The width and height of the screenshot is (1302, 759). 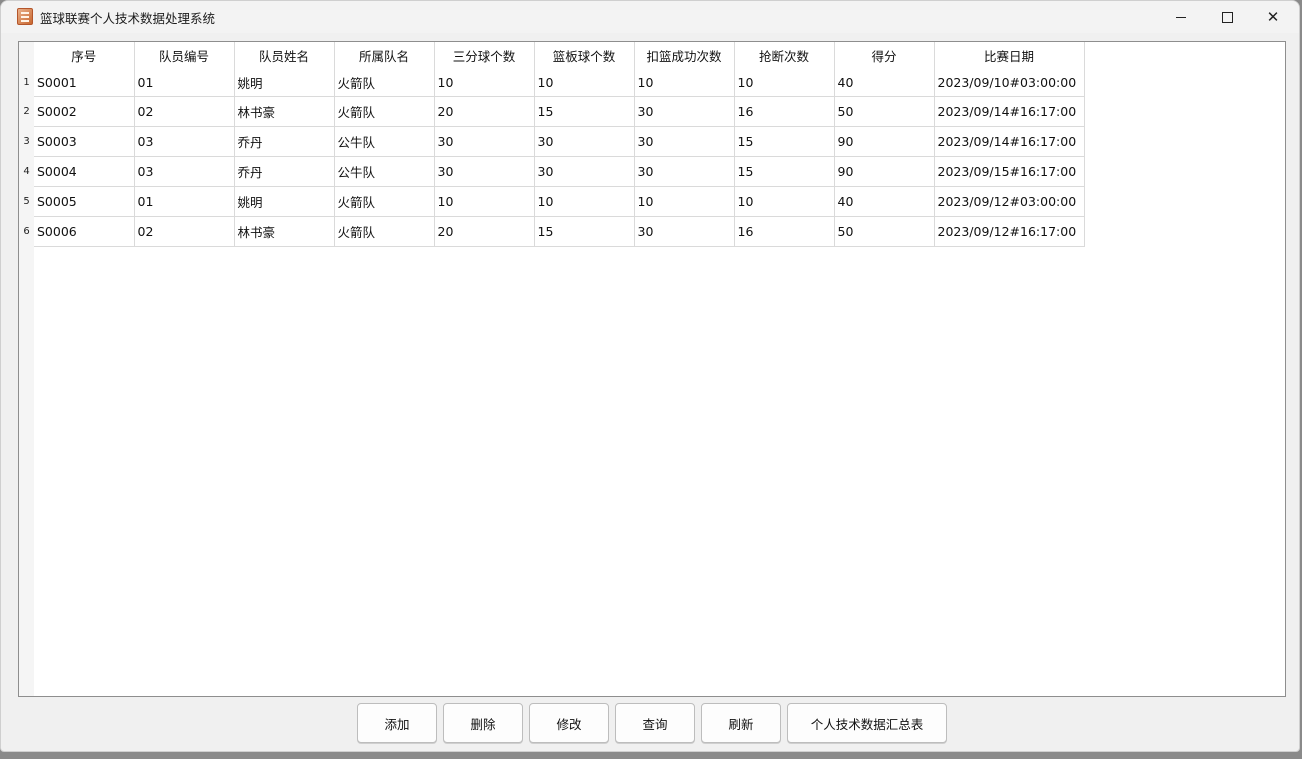 I want to click on button-bar: 添加 删除 修改 查询 刷新 个人技术数据汇总表, so click(x=650, y=723).